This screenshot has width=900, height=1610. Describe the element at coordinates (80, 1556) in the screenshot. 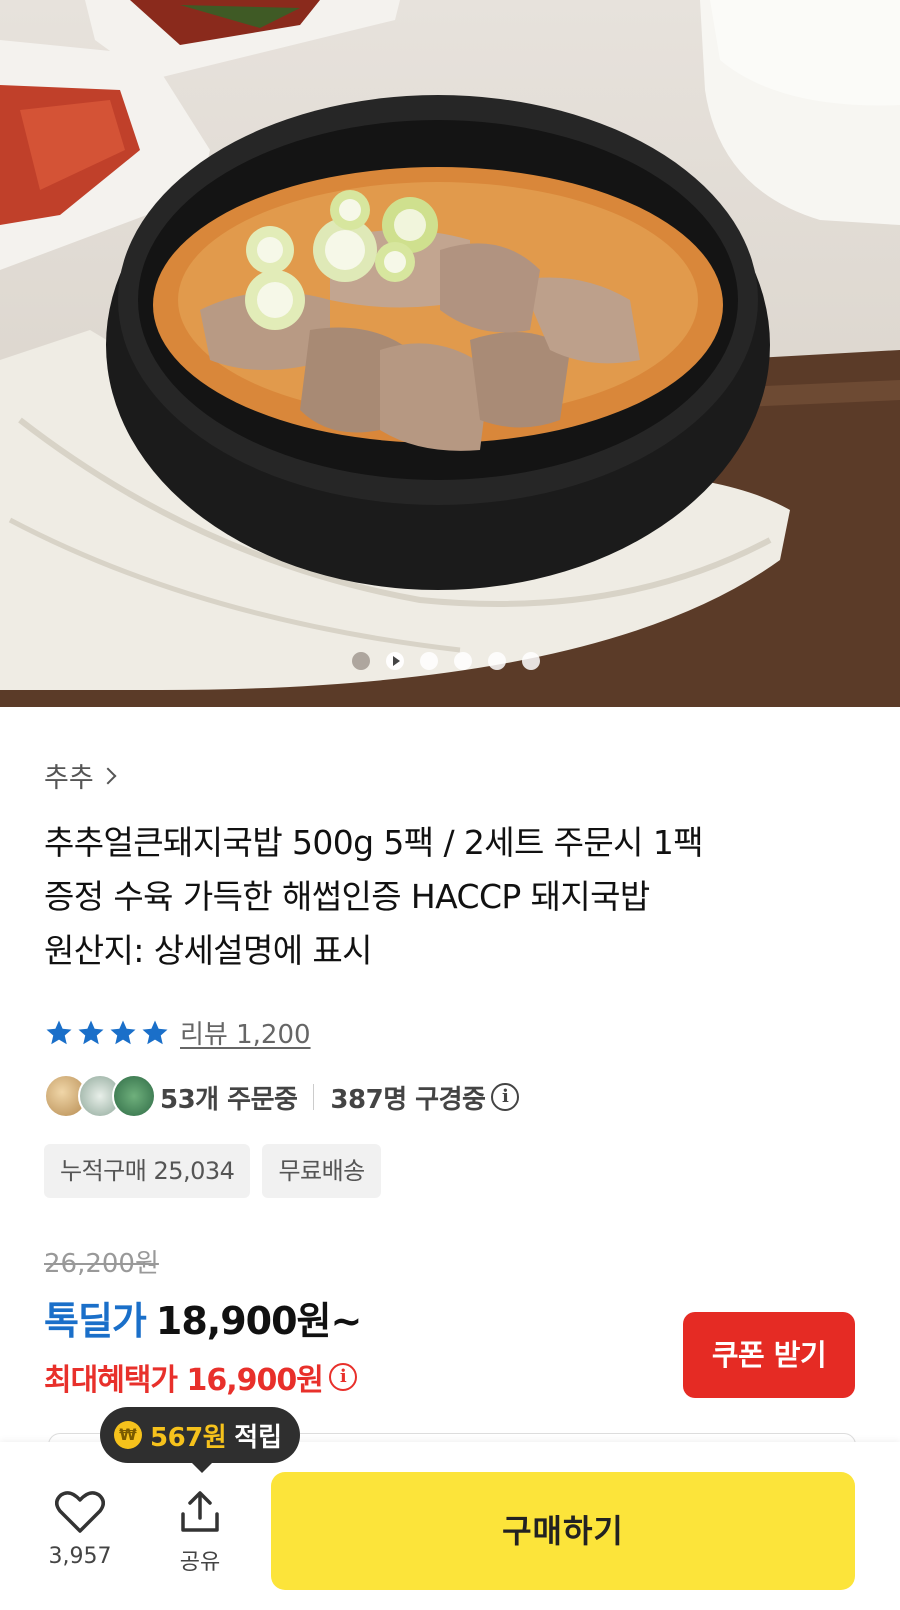

I see `like-count: 3,957` at that location.